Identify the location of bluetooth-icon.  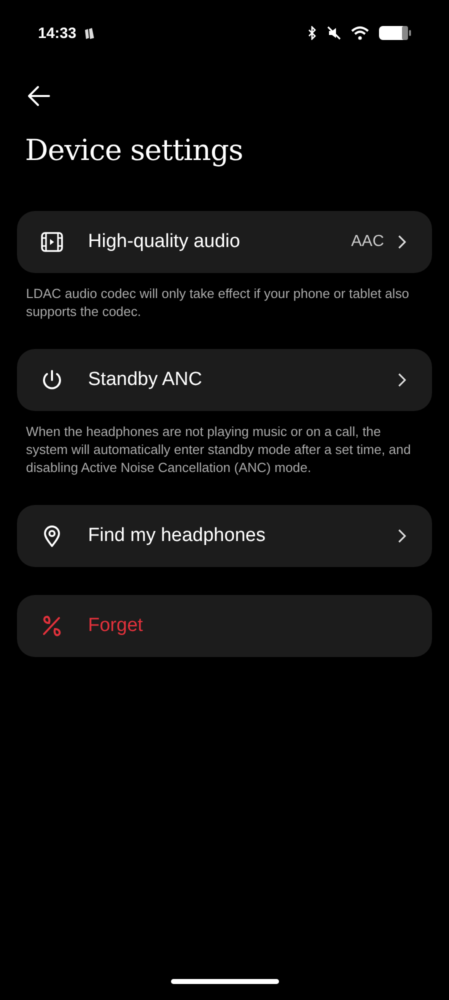
(312, 33).